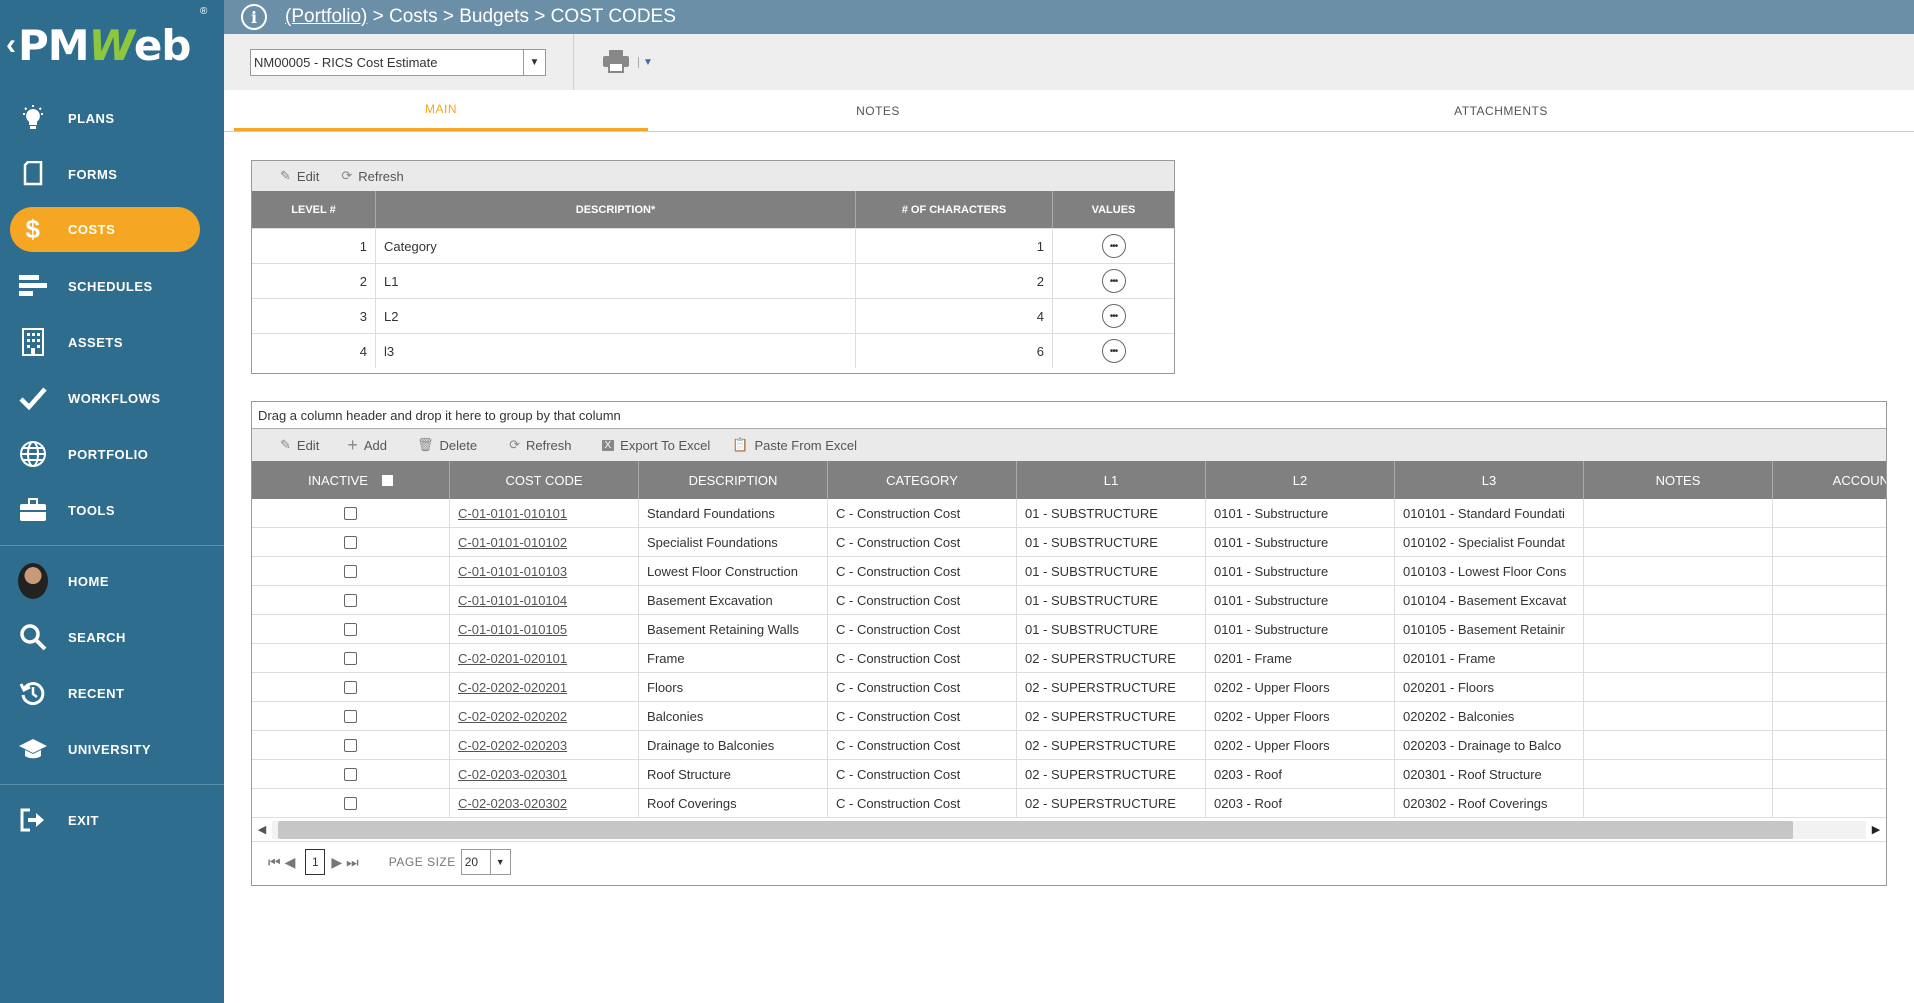 Image resolution: width=1914 pixels, height=1003 pixels. What do you see at coordinates (1876, 829) in the screenshot?
I see `scroll-right-arrow-icon: ▶` at bounding box center [1876, 829].